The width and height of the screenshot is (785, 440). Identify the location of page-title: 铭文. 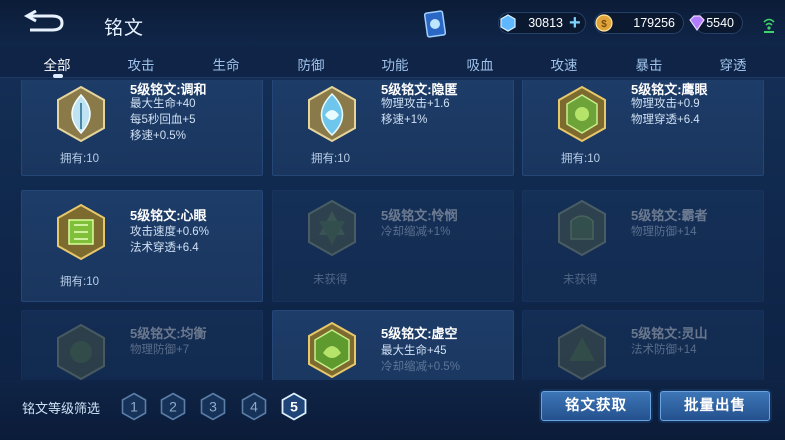
(124, 28).